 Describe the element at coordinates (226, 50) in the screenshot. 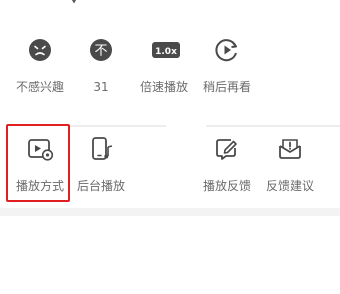

I see `watch-later-icon` at that location.